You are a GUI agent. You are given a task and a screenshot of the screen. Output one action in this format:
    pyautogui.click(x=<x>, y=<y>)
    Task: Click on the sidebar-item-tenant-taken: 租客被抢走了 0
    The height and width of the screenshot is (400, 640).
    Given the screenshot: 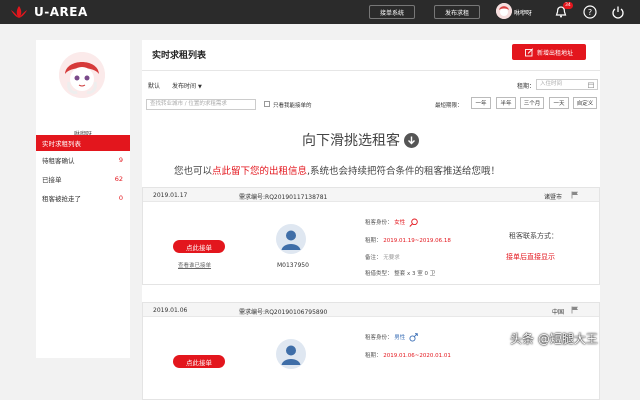 What is the action you would take?
    pyautogui.click(x=83, y=198)
    